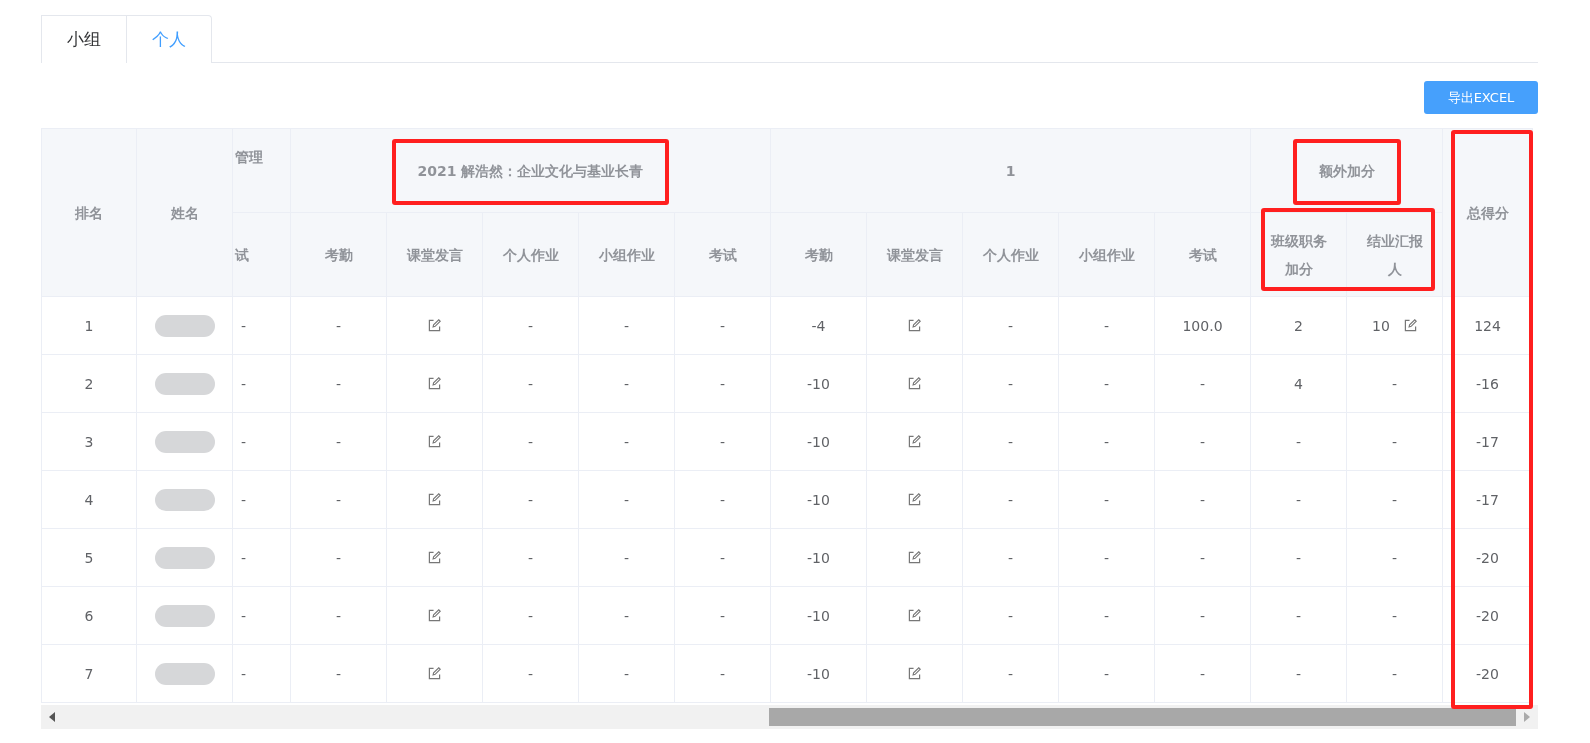 The image size is (1590, 743). Describe the element at coordinates (530, 171) in the screenshot. I see `column-header: 2021 解浩然：企业文化与基业长青` at that location.